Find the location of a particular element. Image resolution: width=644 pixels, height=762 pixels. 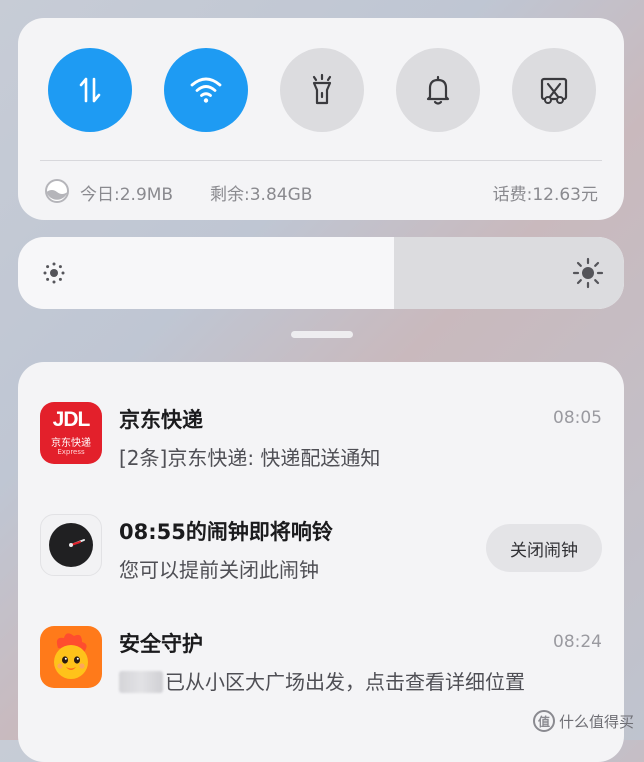

usage-remaining: 剩余:3.84GB is located at coordinates (261, 195).